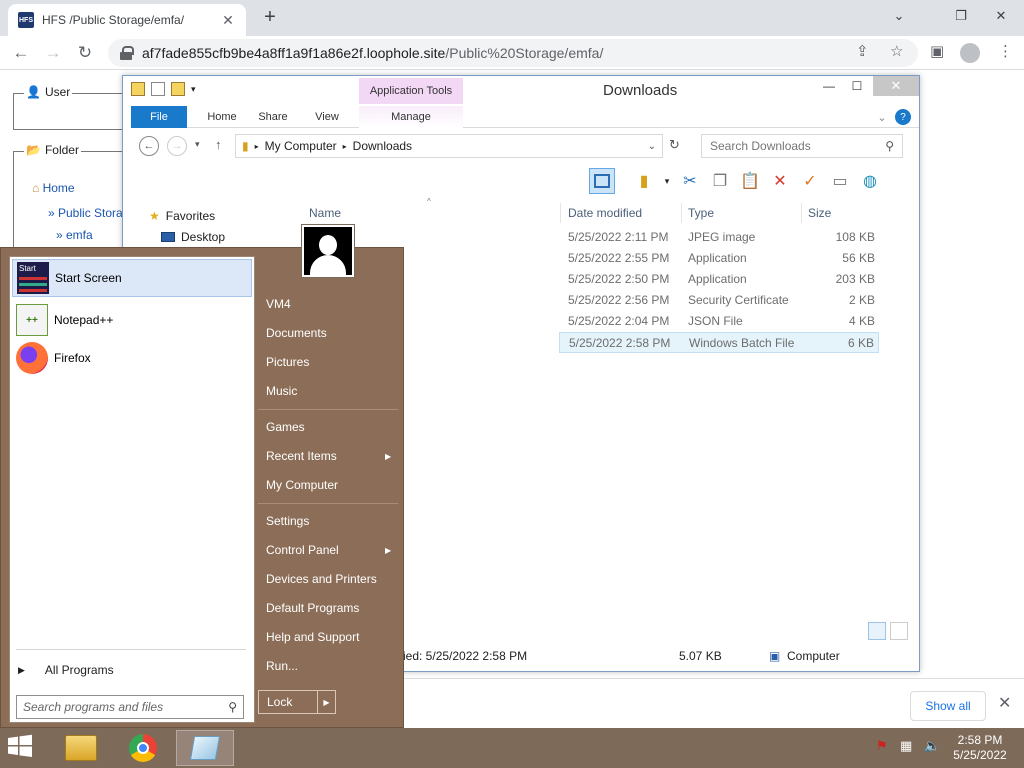  I want to click on preview-pane-icon, so click(602, 181).